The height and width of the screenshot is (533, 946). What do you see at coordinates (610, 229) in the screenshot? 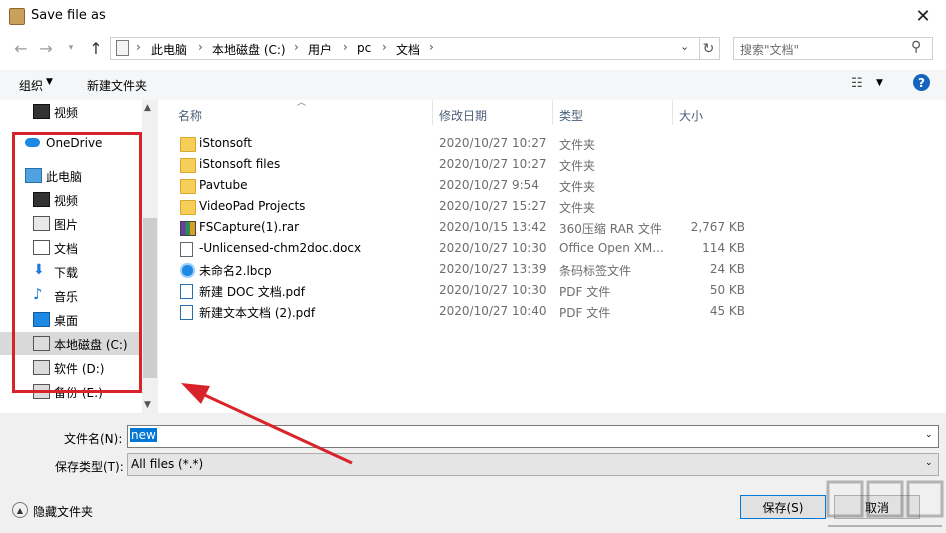
I see `file-type: 360压缩 RAR 文件` at bounding box center [610, 229].